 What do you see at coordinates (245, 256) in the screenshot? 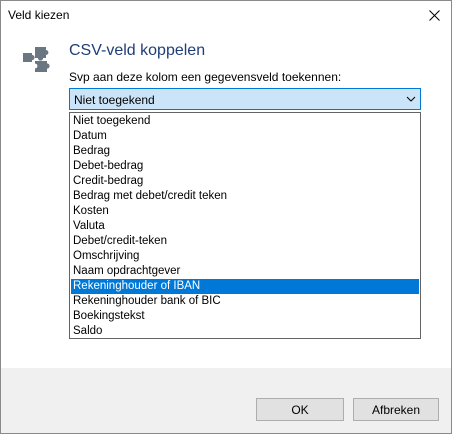
I see `dropdown-option: Omschrijving` at bounding box center [245, 256].